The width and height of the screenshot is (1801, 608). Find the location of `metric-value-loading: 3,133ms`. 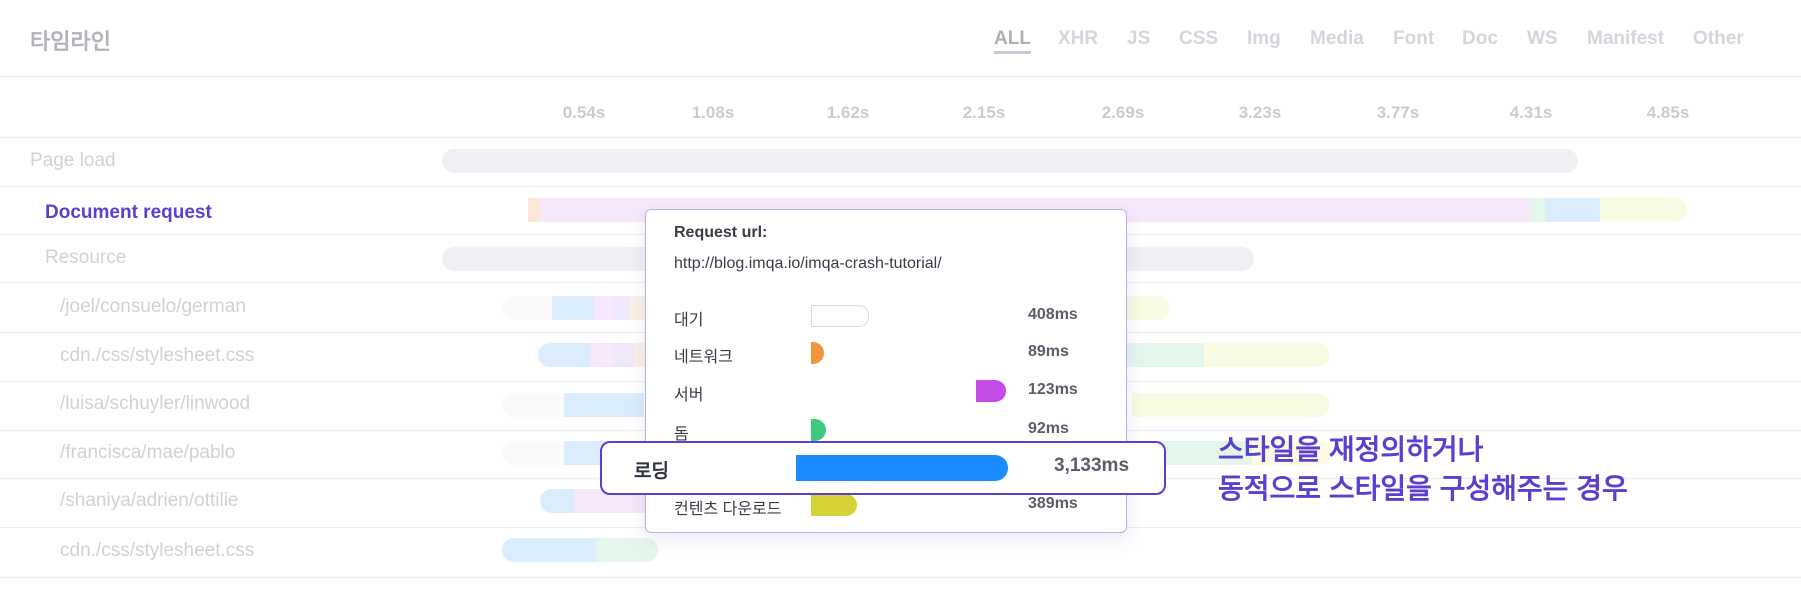

metric-value-loading: 3,133ms is located at coordinates (1092, 465).